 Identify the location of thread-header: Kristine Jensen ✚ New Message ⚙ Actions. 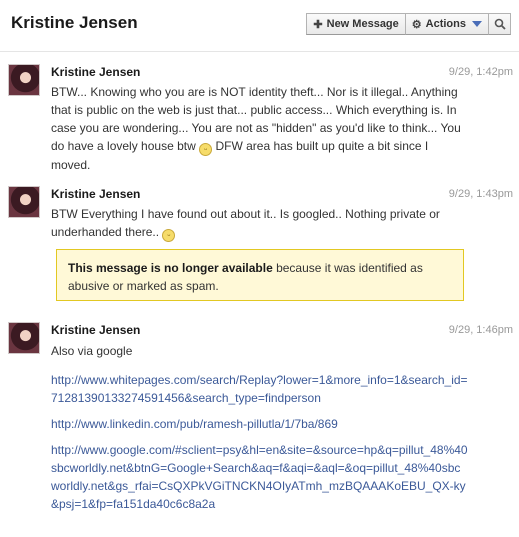
(259, 26).